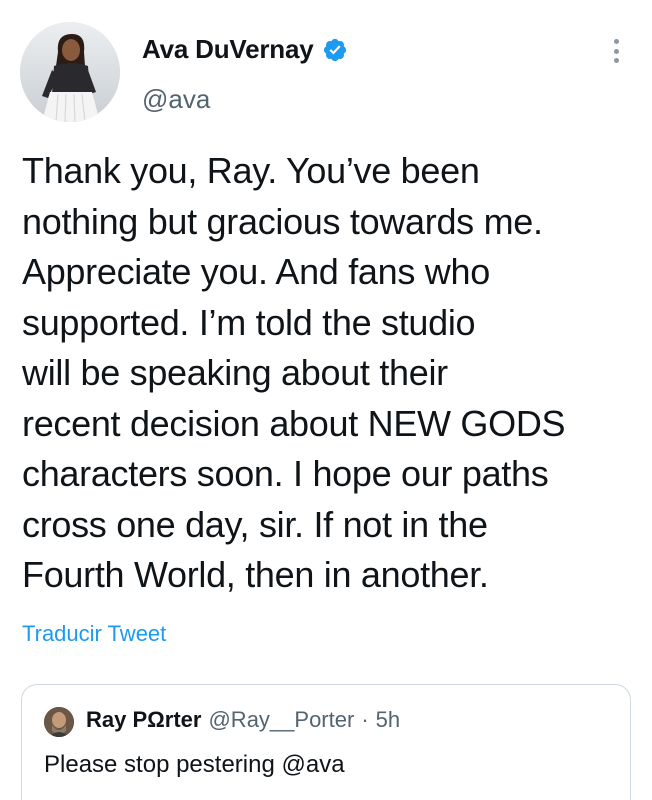  I want to click on quoted-author-avatar, so click(59, 722).